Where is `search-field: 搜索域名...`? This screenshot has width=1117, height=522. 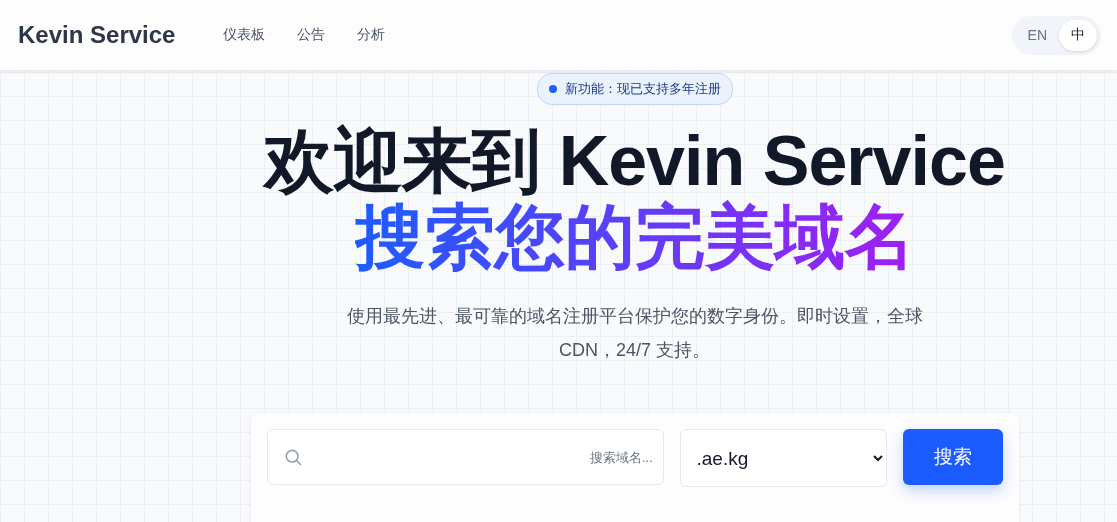 search-field: 搜索域名... is located at coordinates (465, 457).